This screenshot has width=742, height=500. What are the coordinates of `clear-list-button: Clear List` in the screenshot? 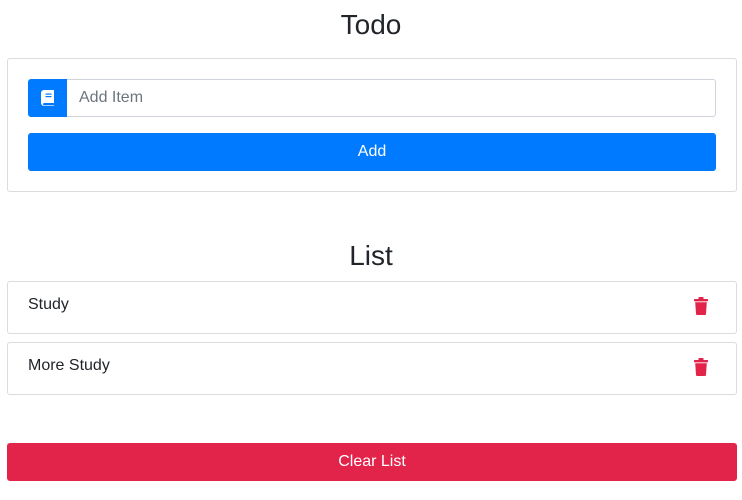 It's located at (372, 462).